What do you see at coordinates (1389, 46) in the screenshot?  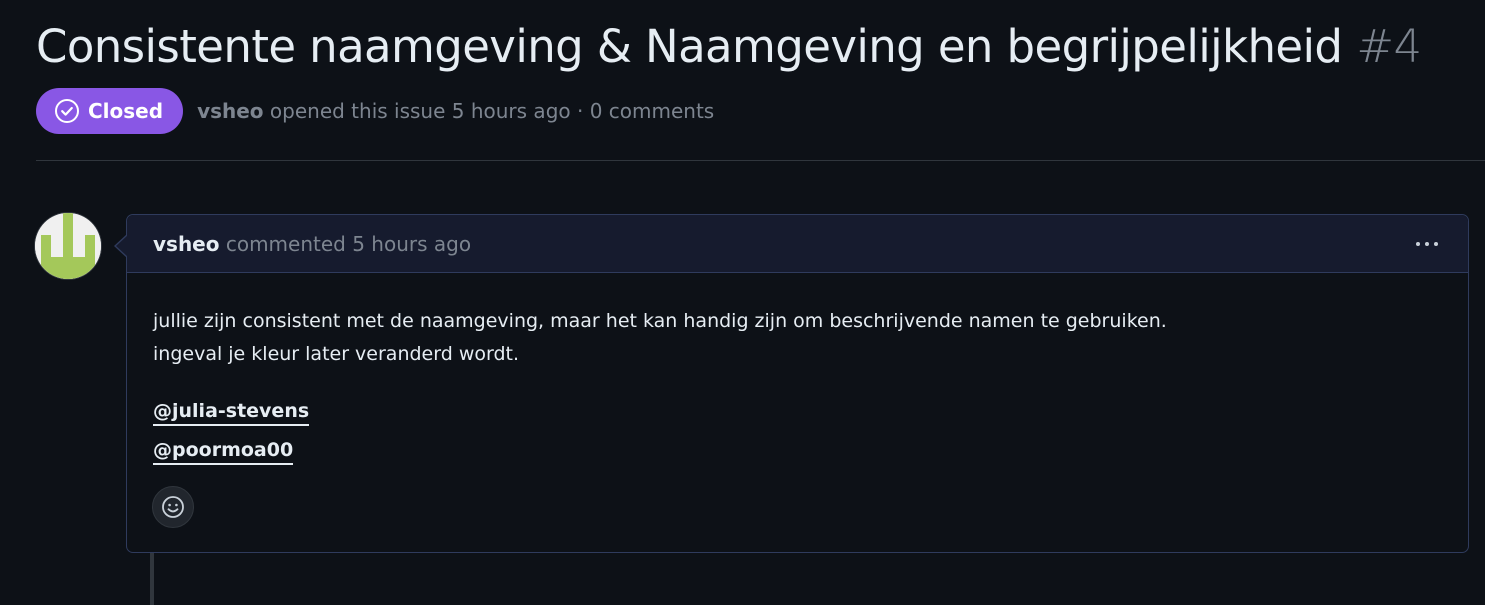 I see `issue-number: #4` at bounding box center [1389, 46].